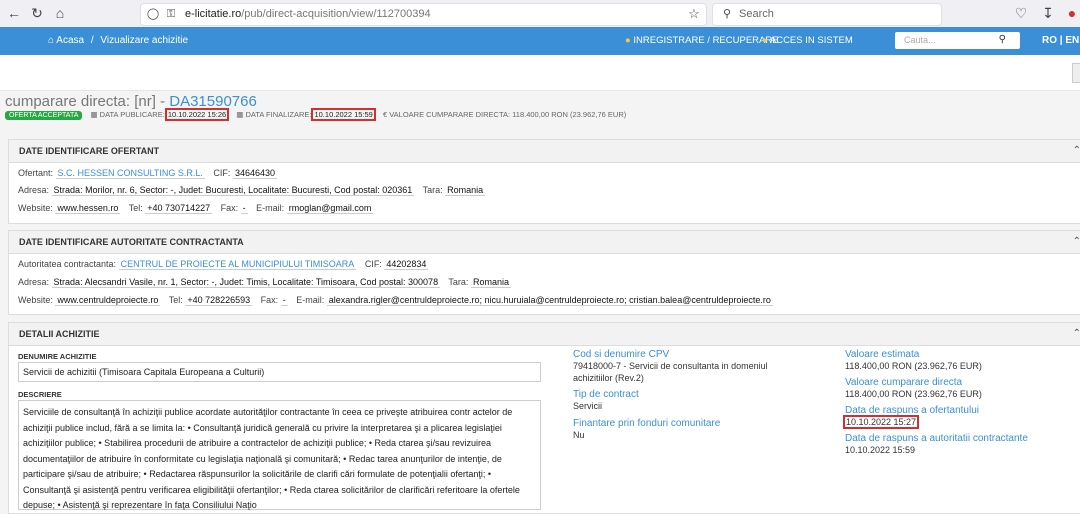 This screenshot has height=514, width=1080. I want to click on description-label: DESCRIERE, so click(40, 394).